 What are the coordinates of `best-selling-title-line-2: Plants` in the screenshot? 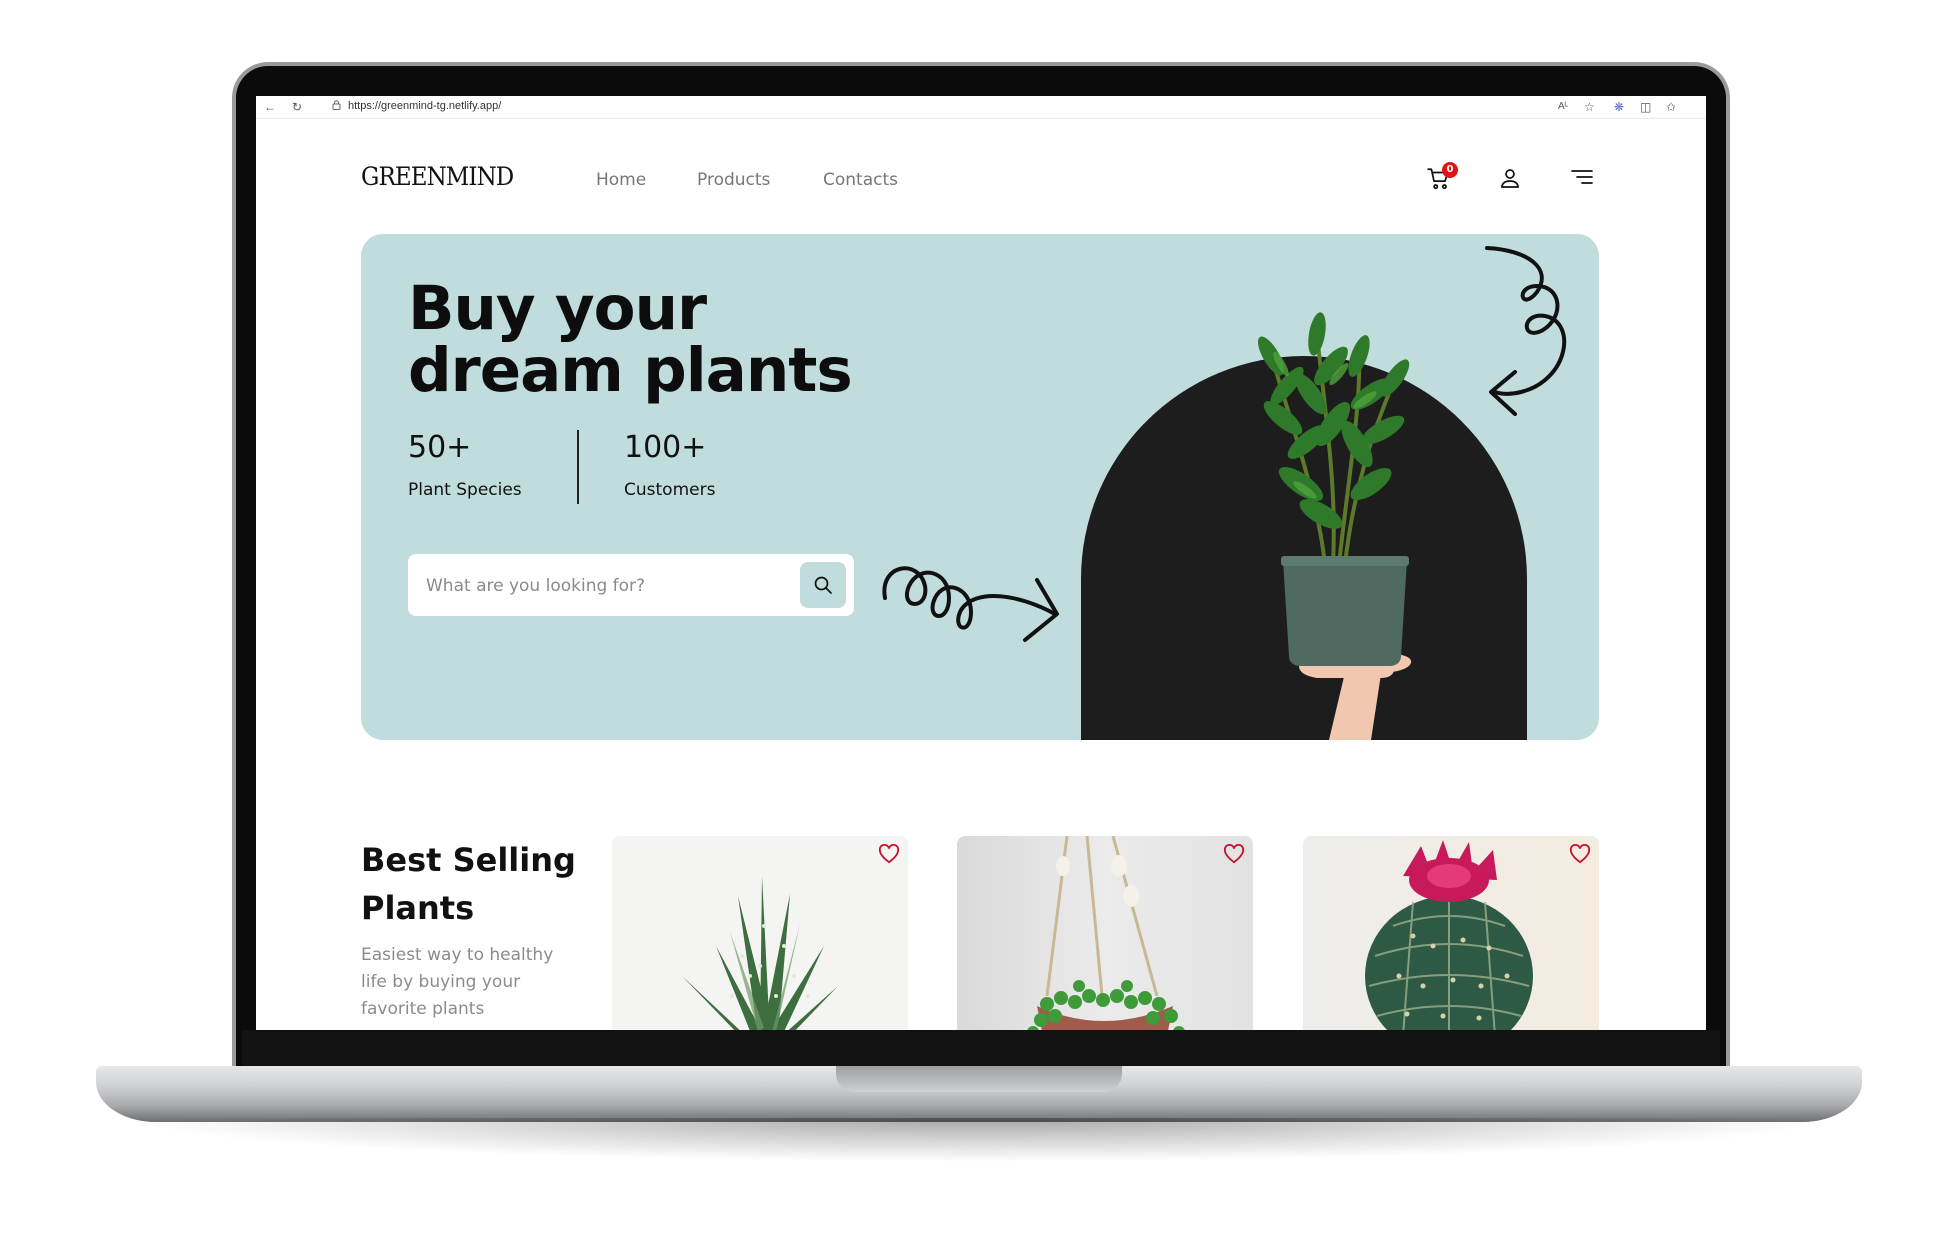 It's located at (418, 908).